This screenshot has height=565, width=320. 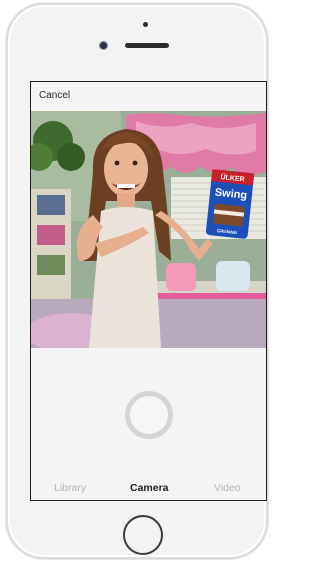 What do you see at coordinates (54, 95) in the screenshot?
I see `cancel-button: Cancel` at bounding box center [54, 95].